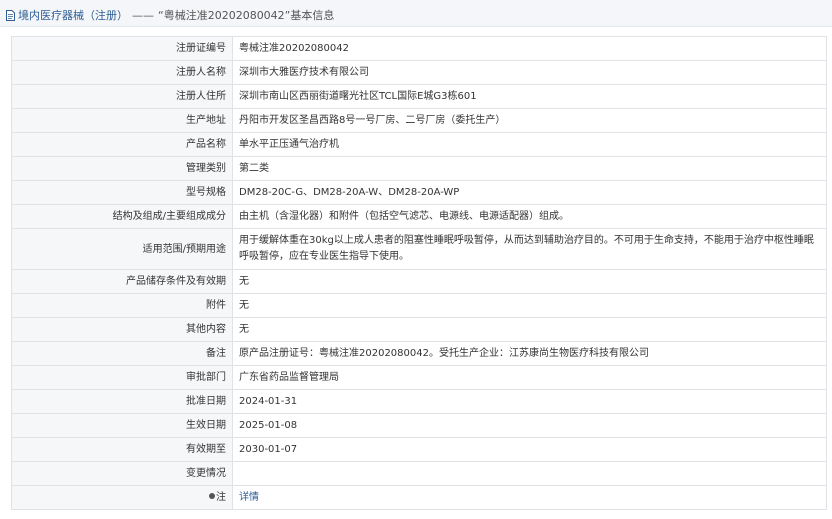  I want to click on table-row: 生效日期 2025-01-08, so click(419, 425).